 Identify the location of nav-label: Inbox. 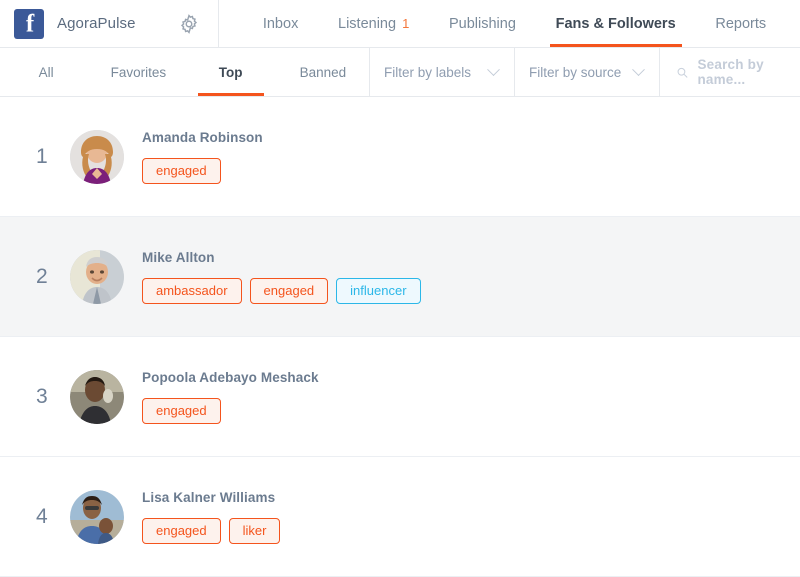
(280, 23).